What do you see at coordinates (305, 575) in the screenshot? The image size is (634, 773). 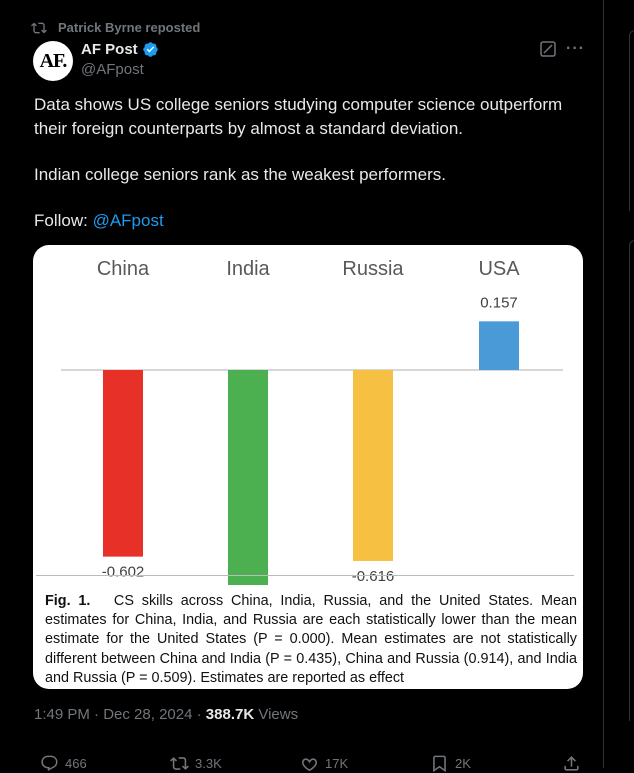 I see `caption-rule` at bounding box center [305, 575].